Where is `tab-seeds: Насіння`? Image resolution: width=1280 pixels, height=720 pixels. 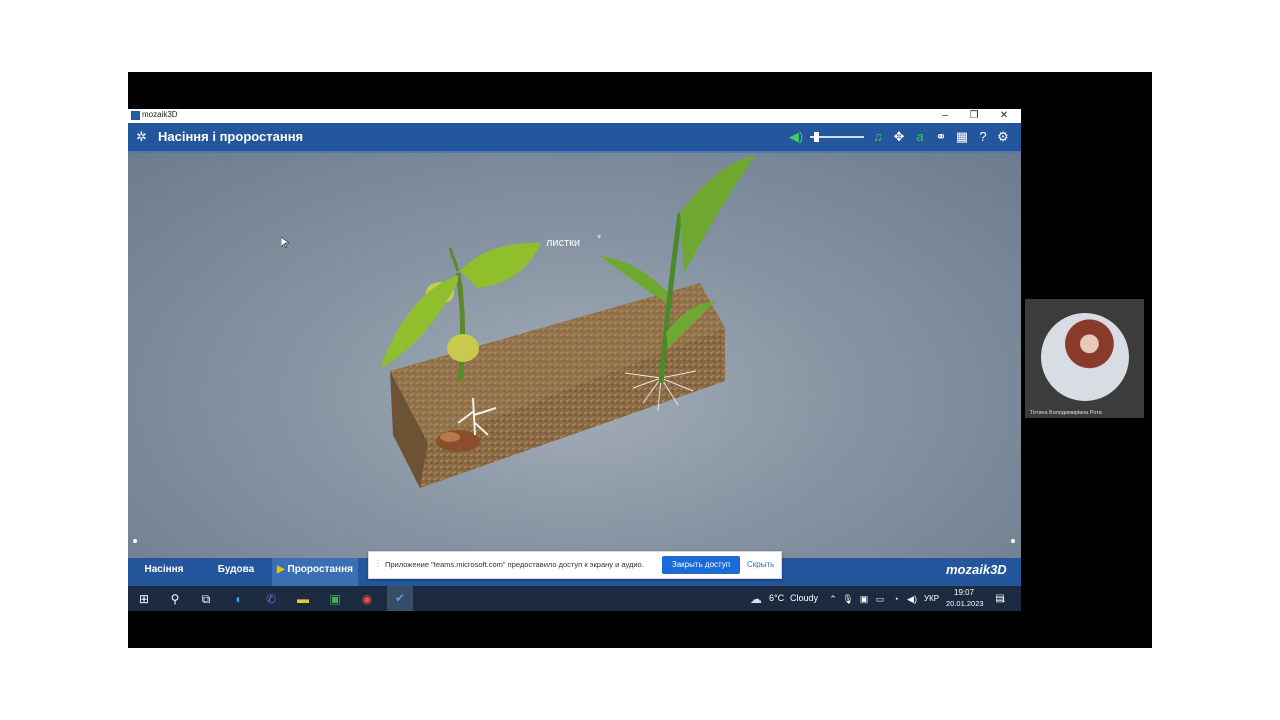
tab-seeds: Насіння is located at coordinates (164, 572).